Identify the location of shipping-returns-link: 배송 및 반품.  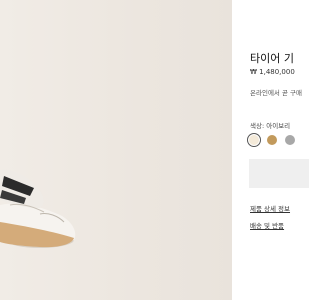
(267, 225).